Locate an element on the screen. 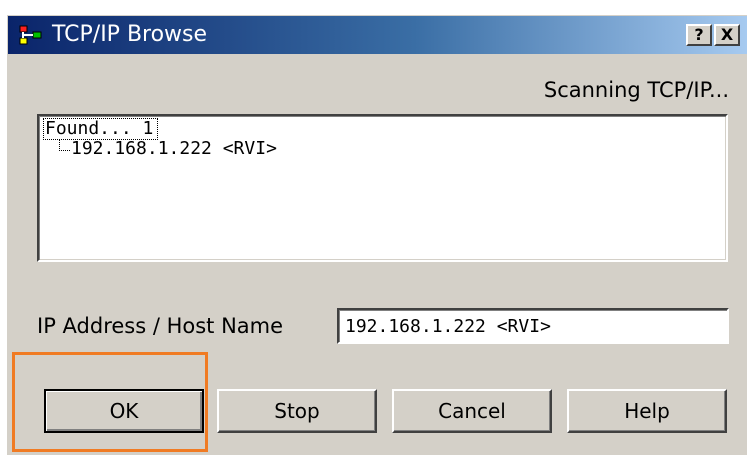 Image resolution: width=747 pixels, height=455 pixels. ip-address-input is located at coordinates (533, 326).